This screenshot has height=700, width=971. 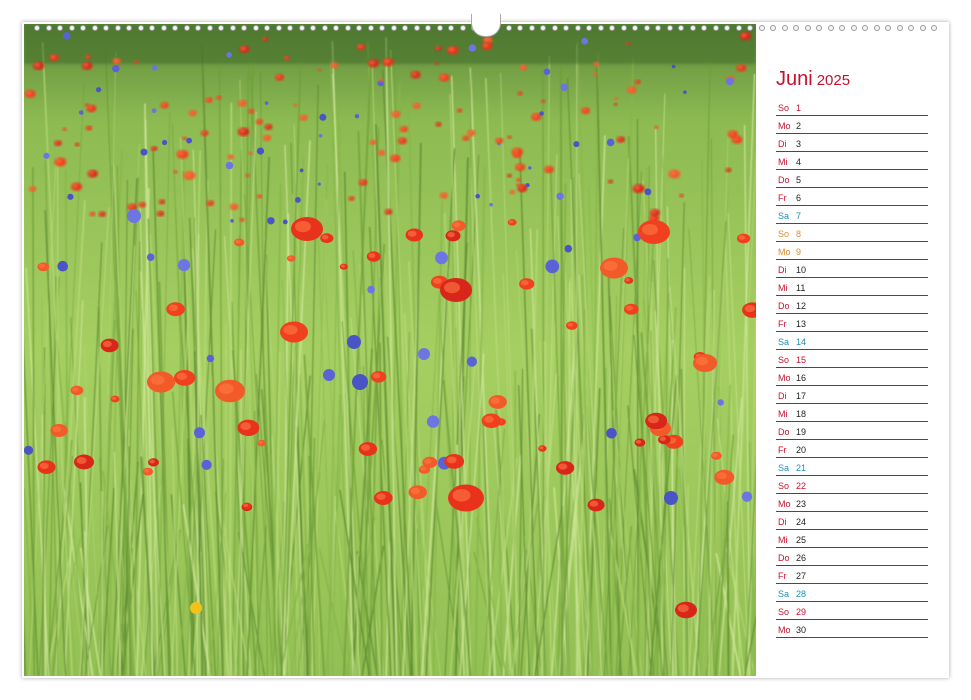 What do you see at coordinates (801, 270) in the screenshot?
I see `day-number: 10` at bounding box center [801, 270].